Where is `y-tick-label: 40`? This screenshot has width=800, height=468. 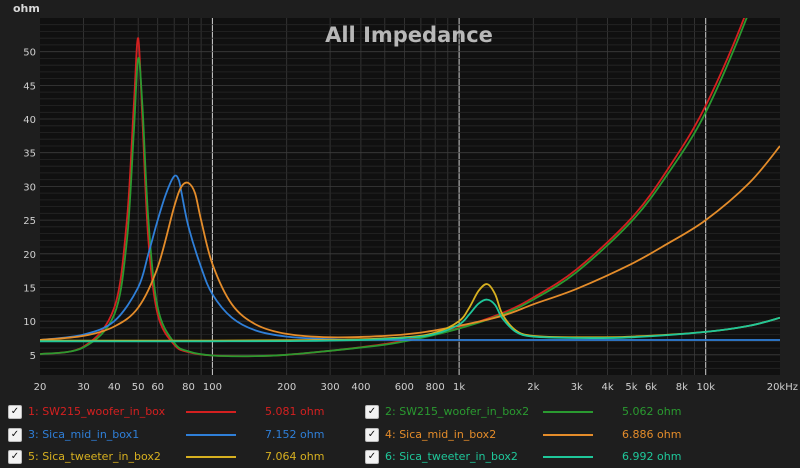 y-tick-label: 40 is located at coordinates (29, 120).